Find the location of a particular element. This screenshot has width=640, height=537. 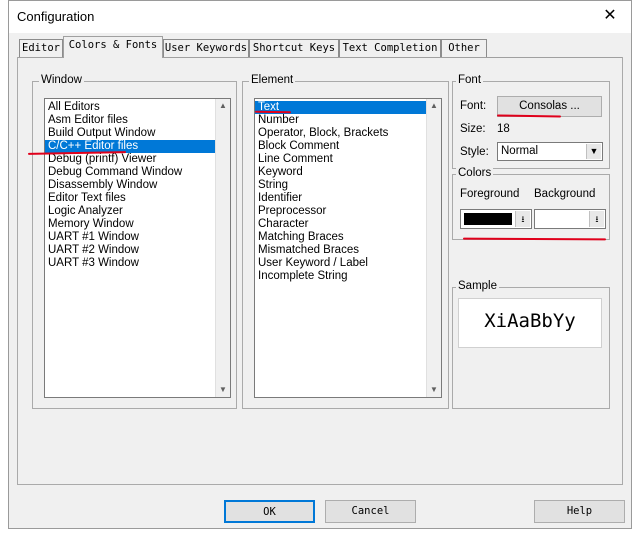

chevron-down-icon: ▼ is located at coordinates (593, 151).